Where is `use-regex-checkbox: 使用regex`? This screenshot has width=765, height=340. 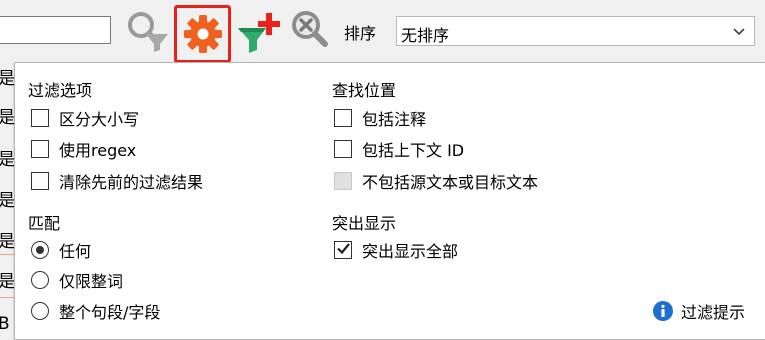 use-regex-checkbox: 使用regex is located at coordinates (83, 149).